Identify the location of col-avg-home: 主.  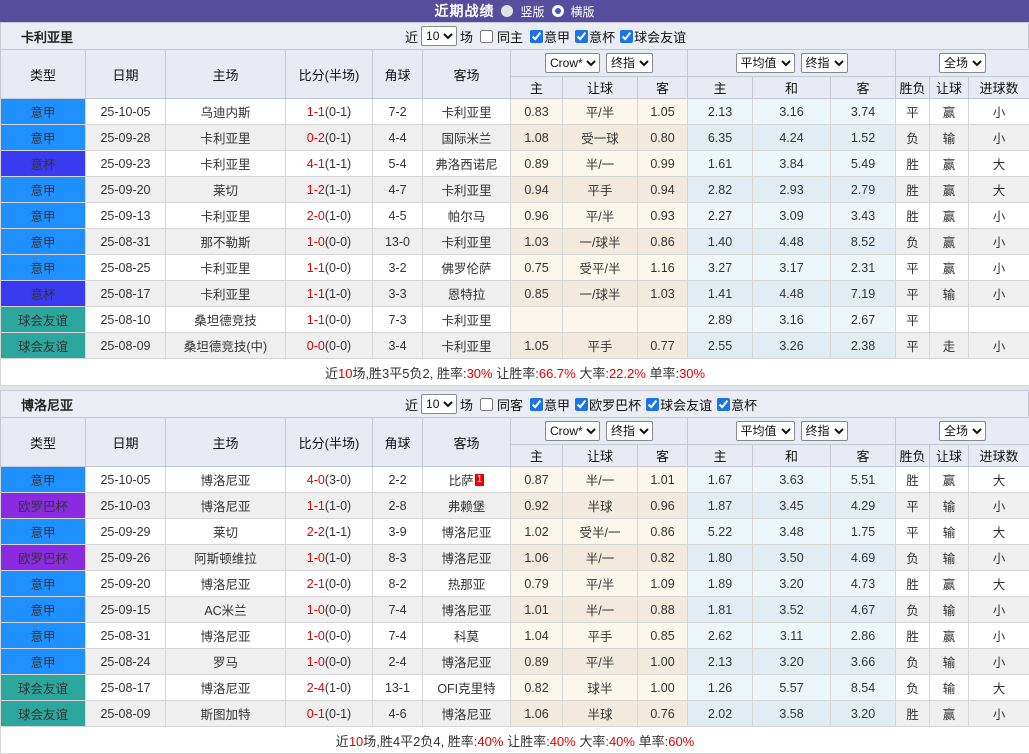
(720, 456).